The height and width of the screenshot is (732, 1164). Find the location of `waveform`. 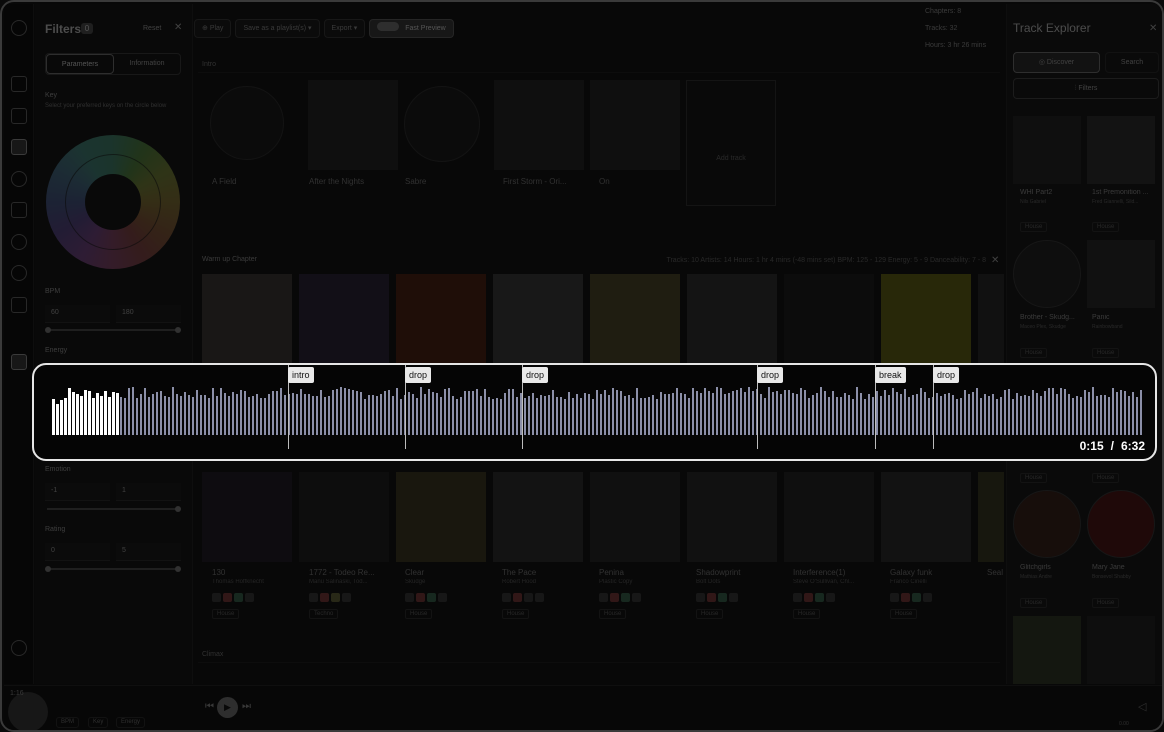

waveform is located at coordinates (599, 410).